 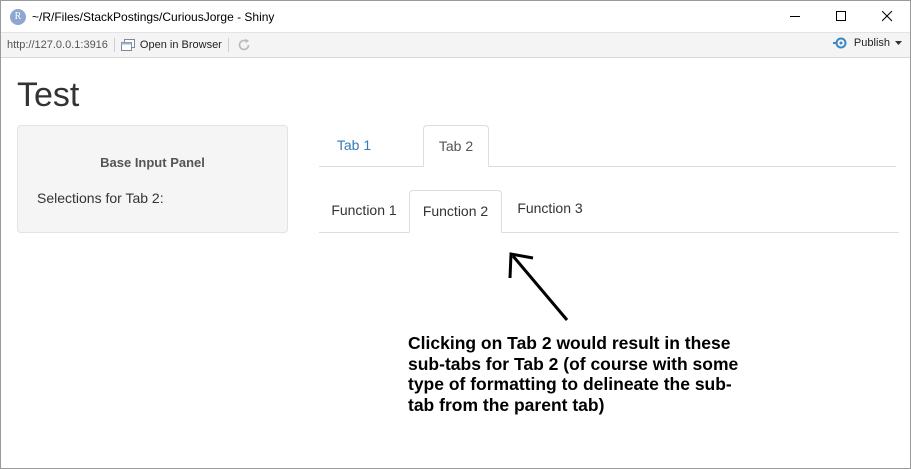 What do you see at coordinates (127, 45) in the screenshot?
I see `browser-window-icon` at bounding box center [127, 45].